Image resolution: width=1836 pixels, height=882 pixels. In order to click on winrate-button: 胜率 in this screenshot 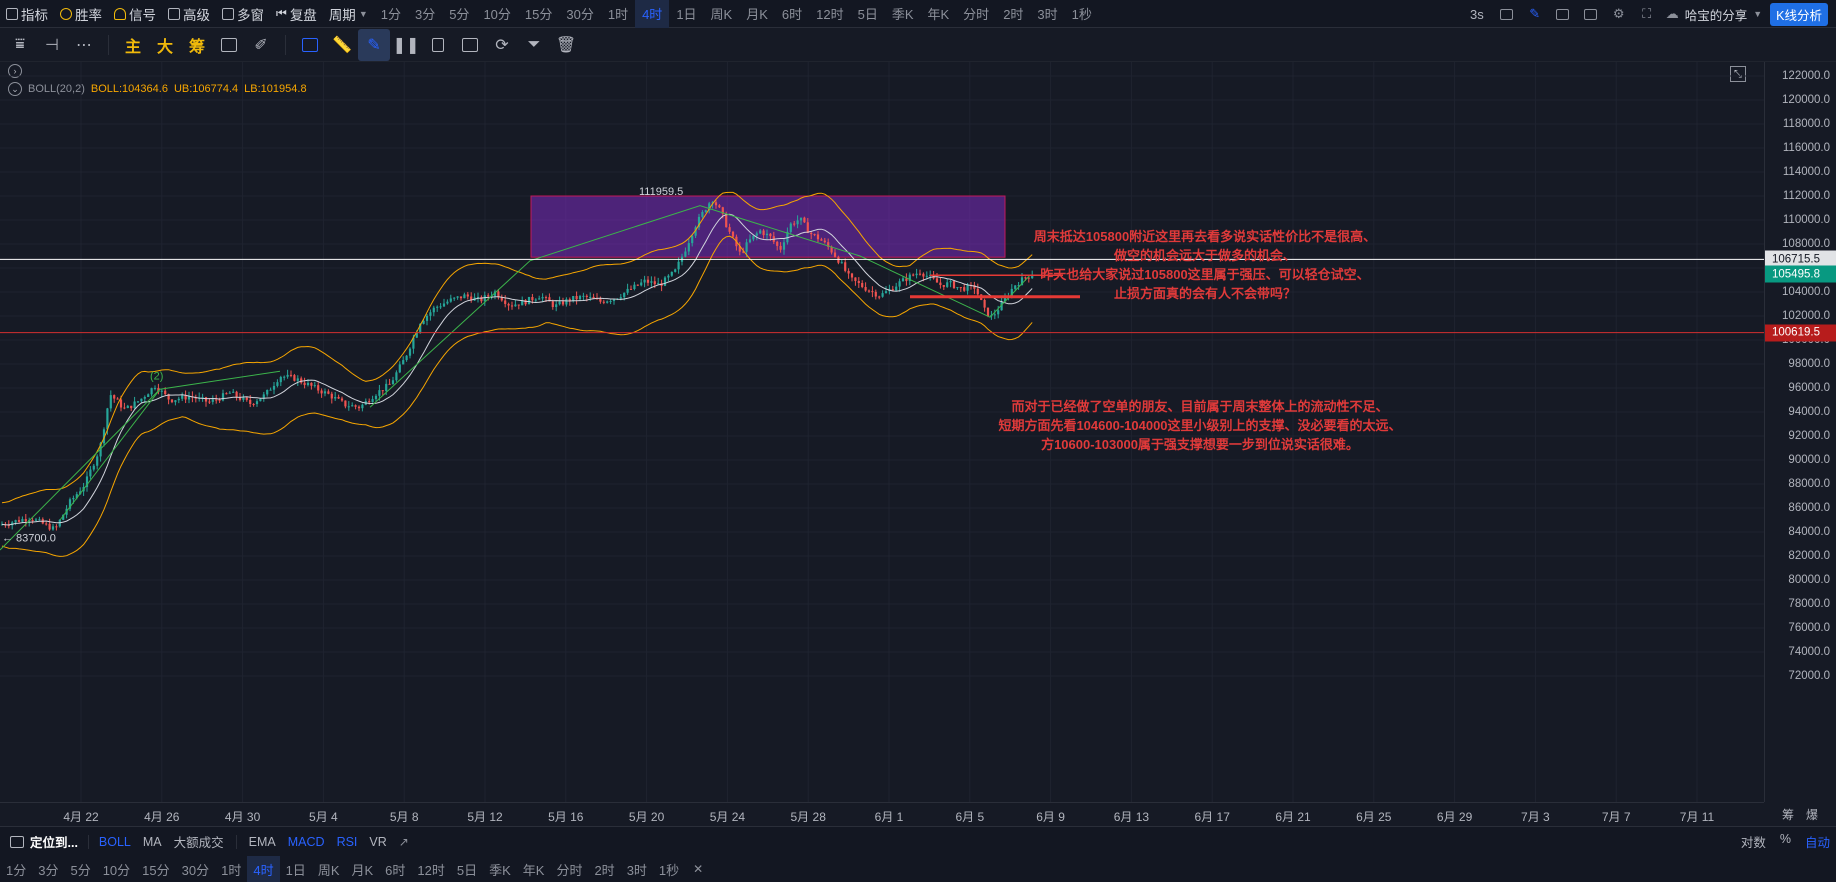, I will do `click(81, 14)`.